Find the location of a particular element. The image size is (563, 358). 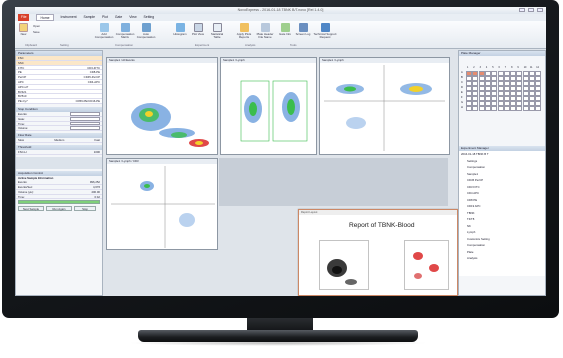

monitor-base is located at coordinates (278, 336).